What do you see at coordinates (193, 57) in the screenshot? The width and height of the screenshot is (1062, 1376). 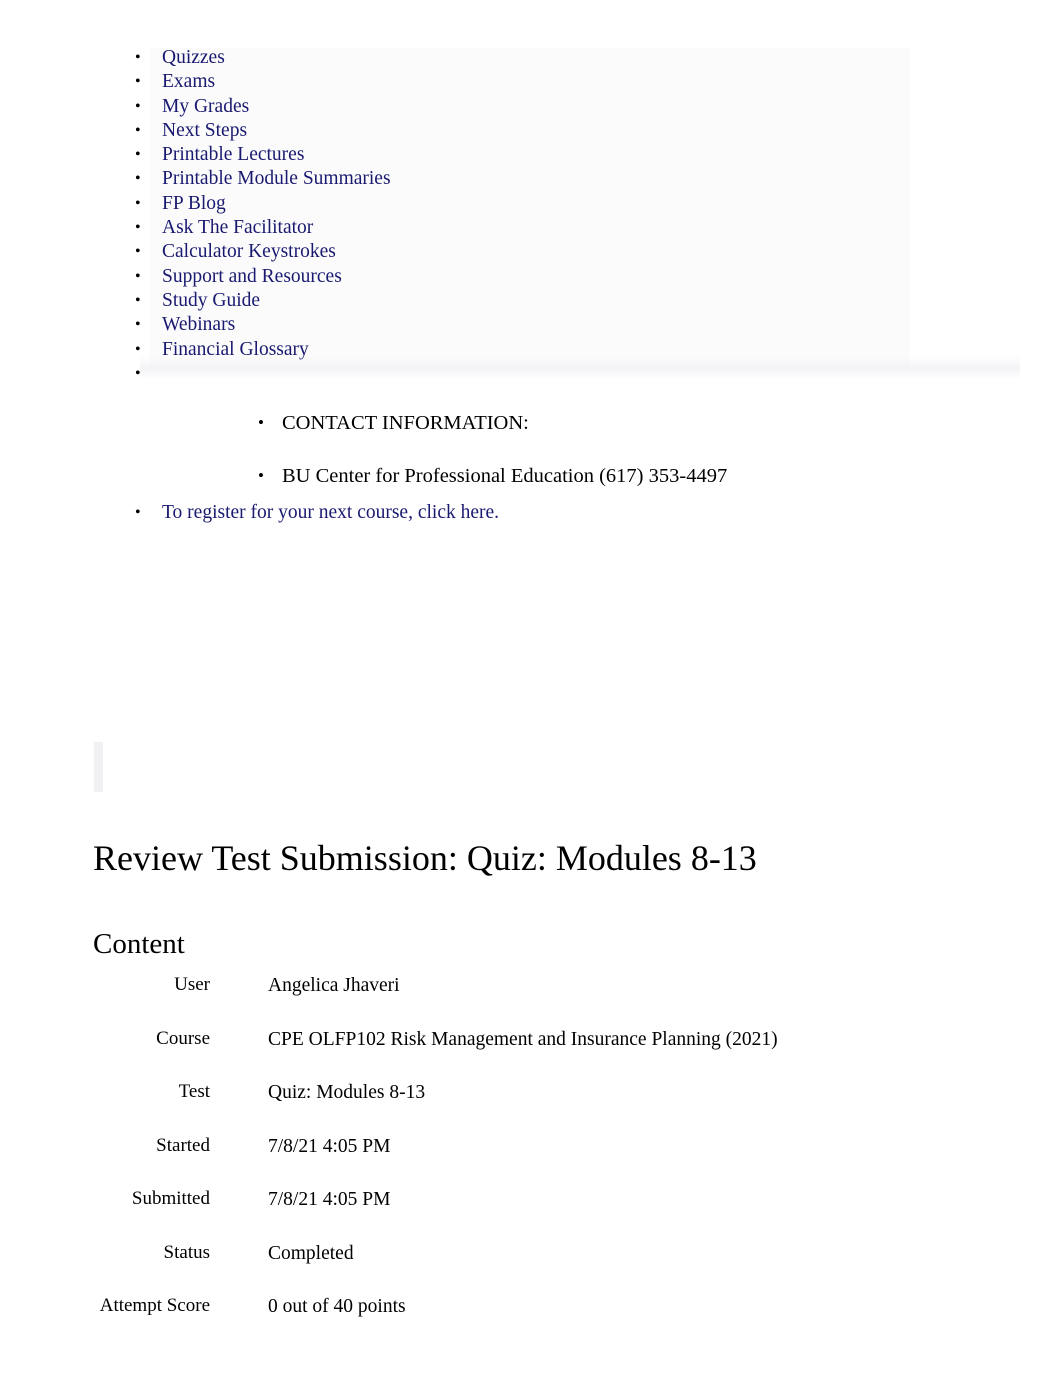 I see `nav-item-label: Quizzes` at bounding box center [193, 57].